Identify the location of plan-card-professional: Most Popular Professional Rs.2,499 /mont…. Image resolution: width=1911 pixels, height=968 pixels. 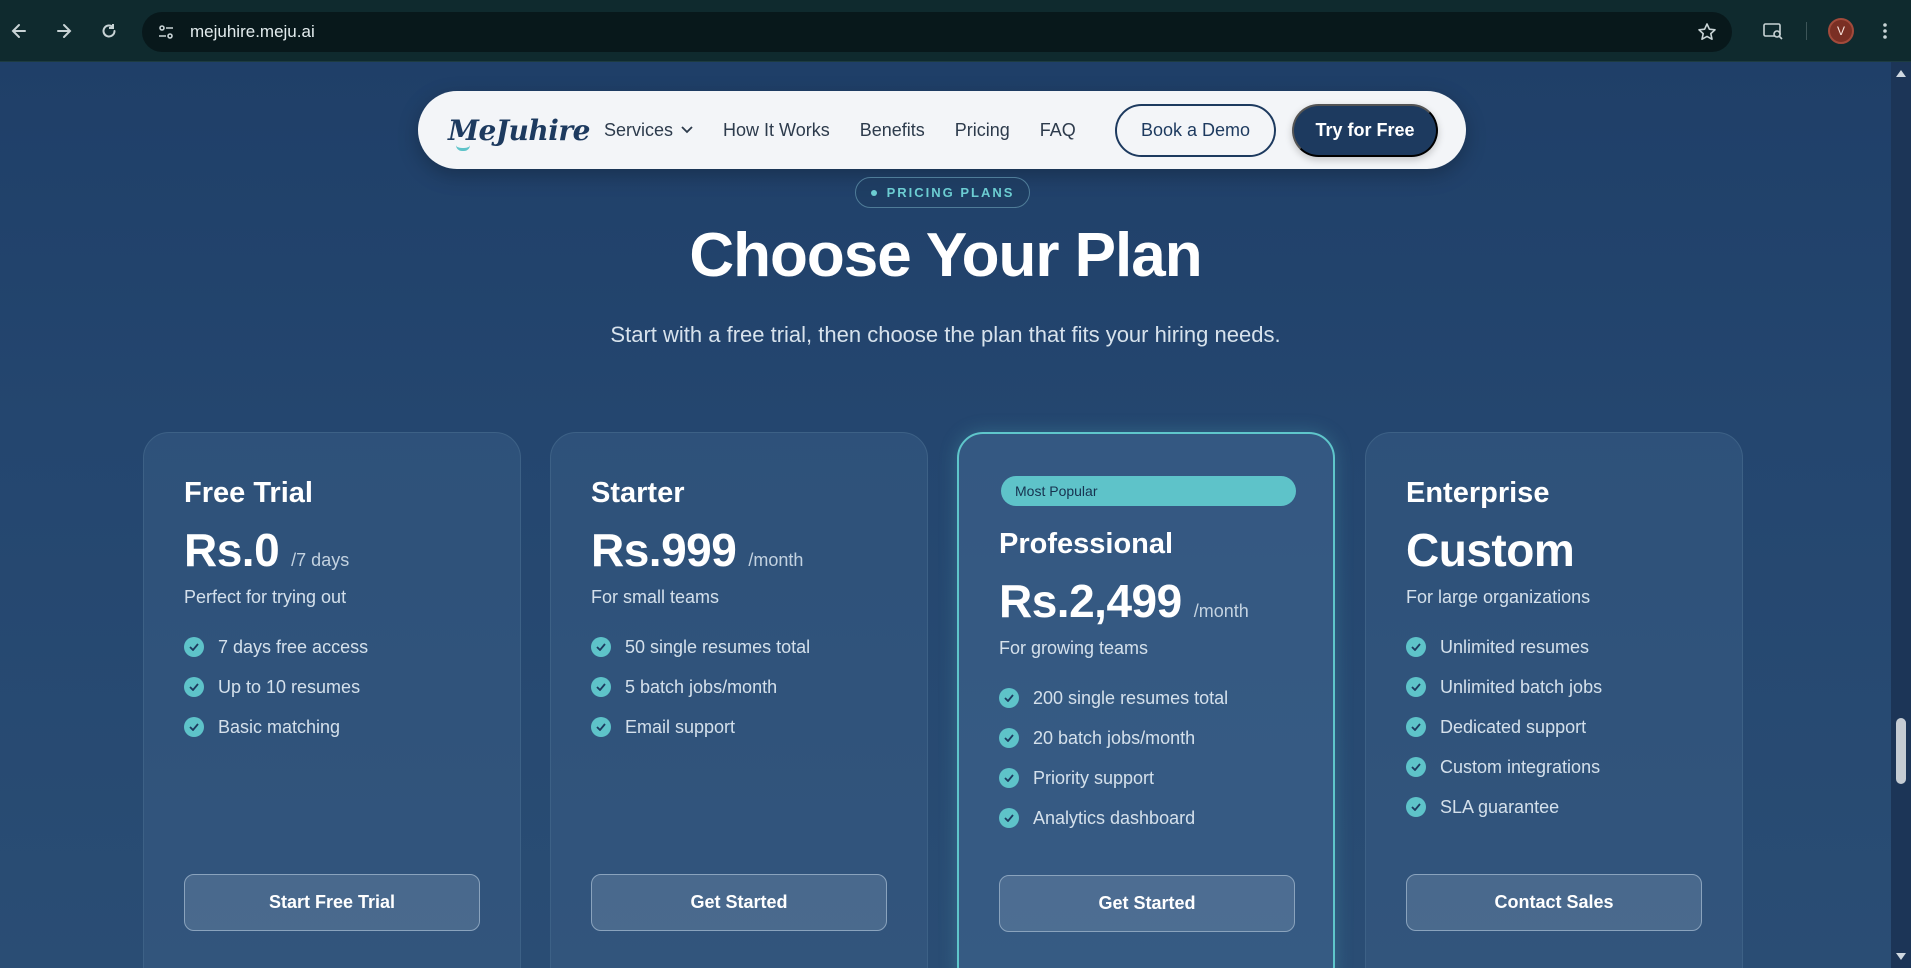
(1146, 700).